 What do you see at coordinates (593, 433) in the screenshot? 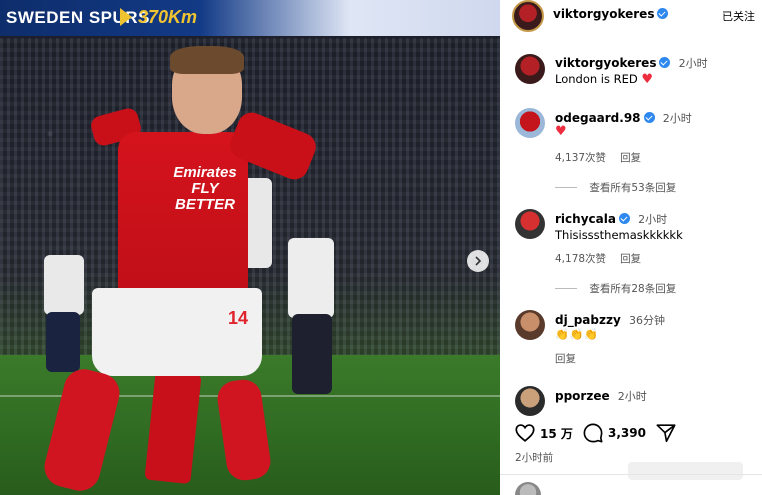
I see `comment-icon` at bounding box center [593, 433].